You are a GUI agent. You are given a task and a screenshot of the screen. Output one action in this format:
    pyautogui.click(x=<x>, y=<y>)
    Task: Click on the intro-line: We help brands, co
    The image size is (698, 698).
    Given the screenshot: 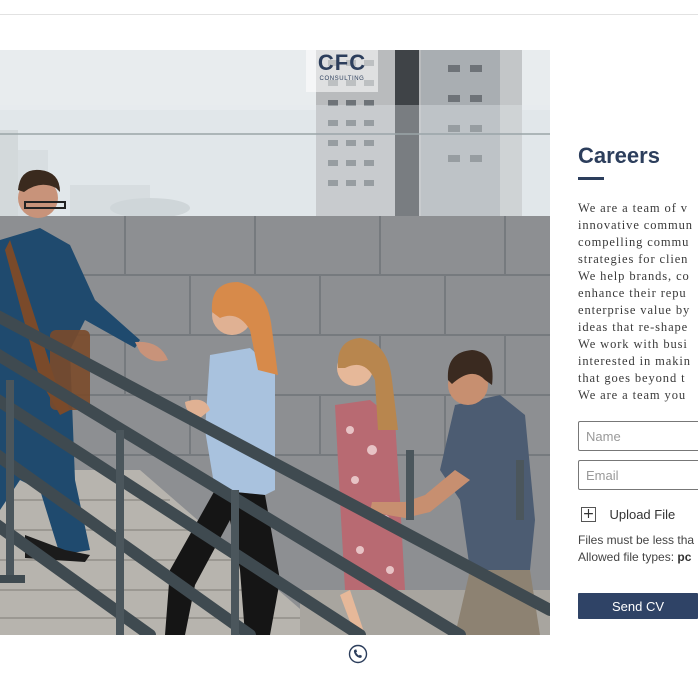 What is the action you would take?
    pyautogui.click(x=634, y=276)
    